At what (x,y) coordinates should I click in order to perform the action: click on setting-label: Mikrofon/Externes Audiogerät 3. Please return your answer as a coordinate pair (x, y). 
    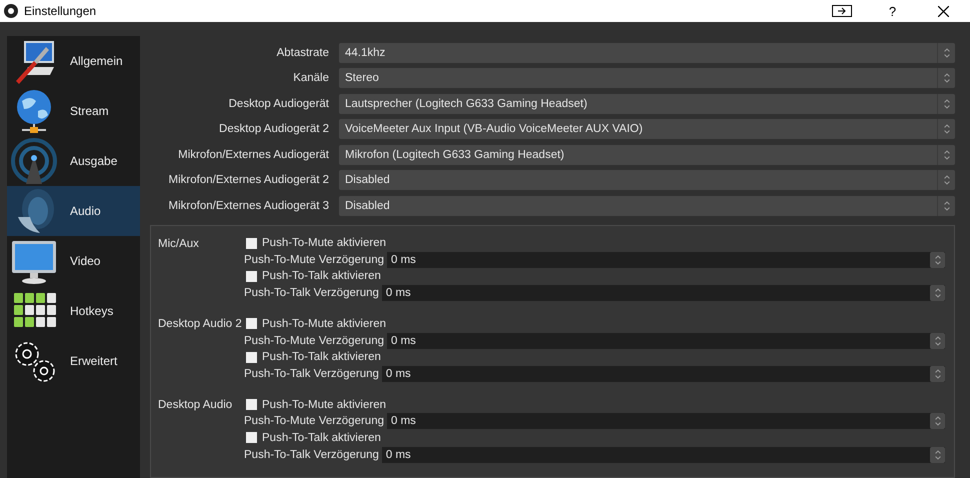
    Looking at the image, I should click on (249, 206).